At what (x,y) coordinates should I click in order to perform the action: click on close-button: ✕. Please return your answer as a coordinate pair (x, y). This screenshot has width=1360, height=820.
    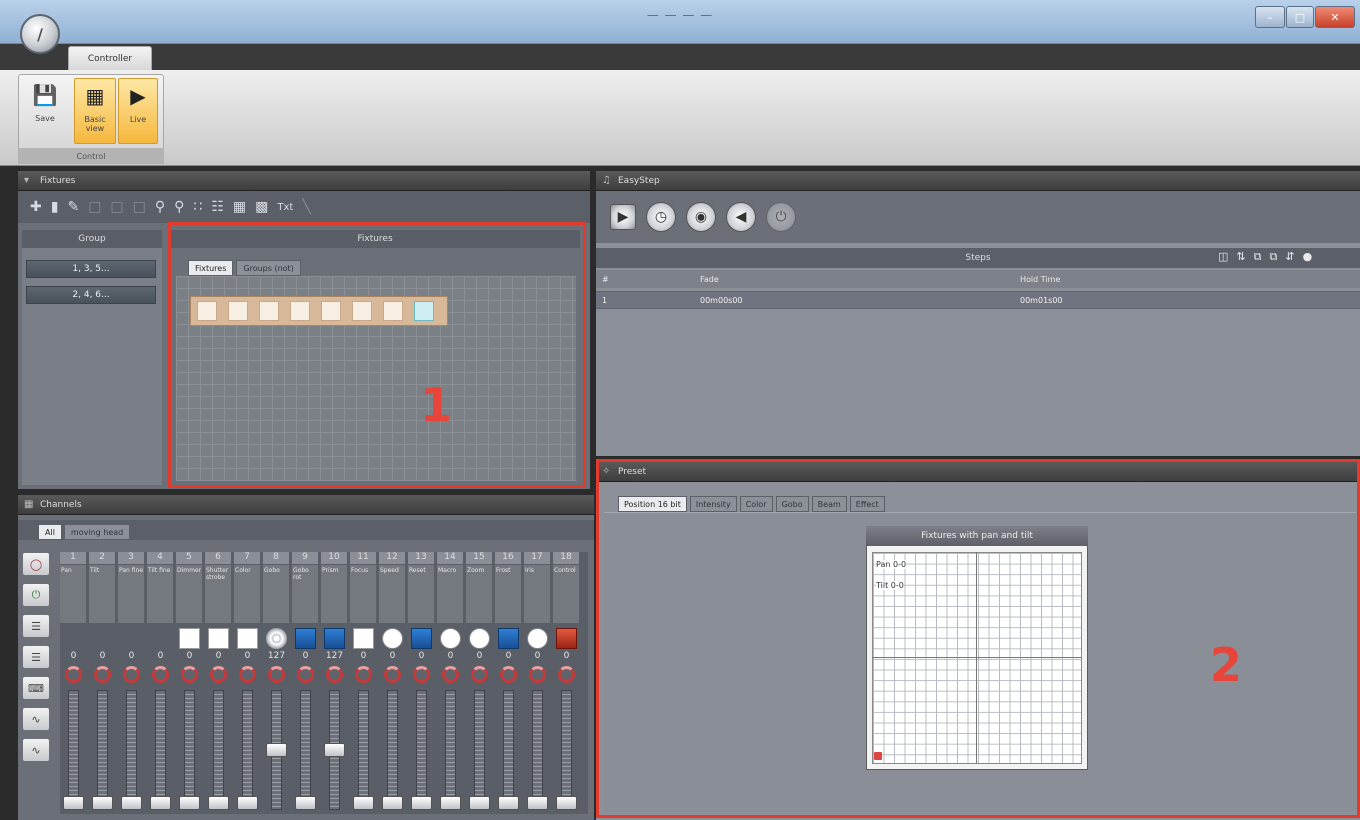
    Looking at the image, I should click on (1335, 17).